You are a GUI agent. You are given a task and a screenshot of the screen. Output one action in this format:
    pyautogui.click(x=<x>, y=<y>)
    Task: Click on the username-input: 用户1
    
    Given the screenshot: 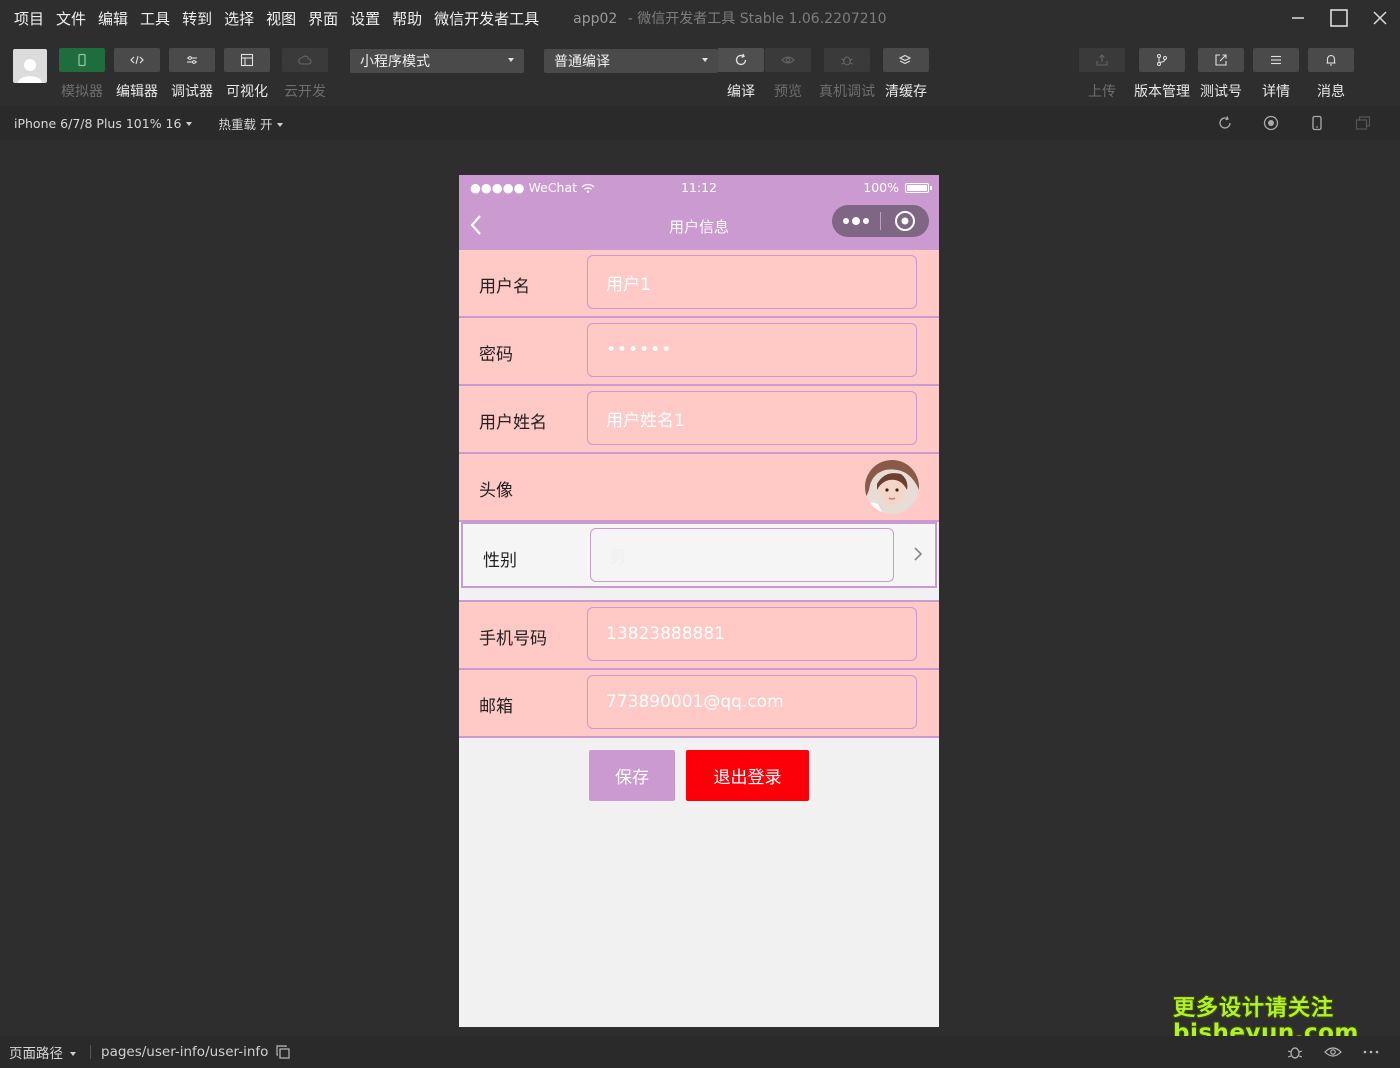 What is the action you would take?
    pyautogui.click(x=752, y=282)
    